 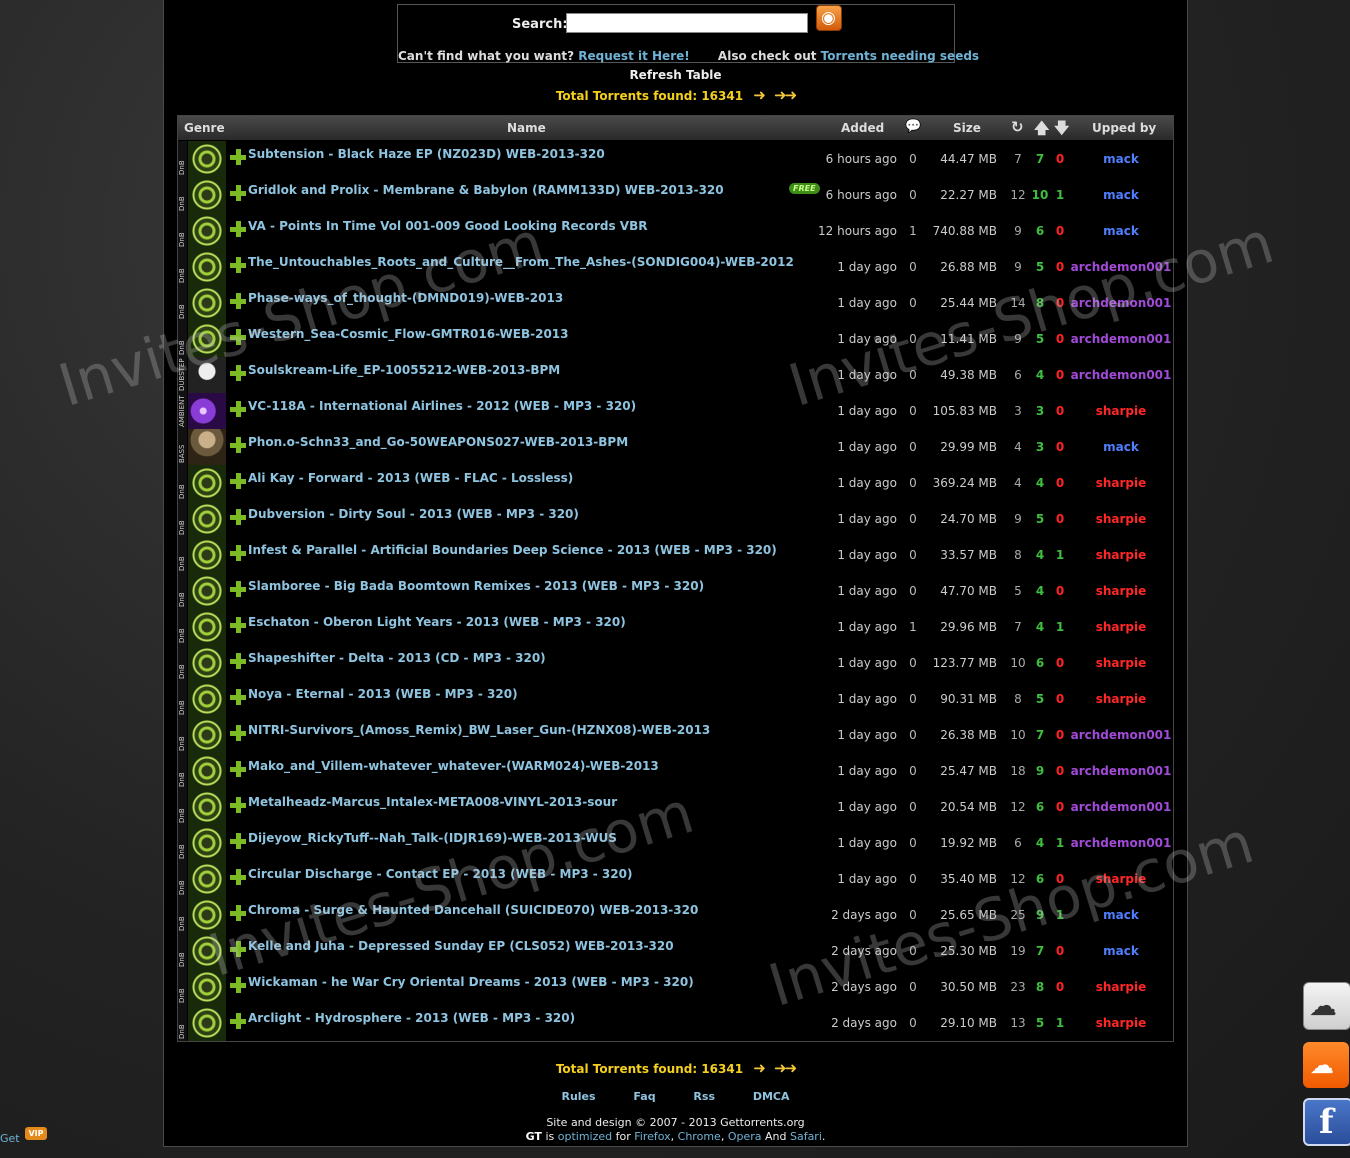 I want to click on torrent-name-link: Western_Sea-Cosmic_Flow-GMTR016-WEB-2013, so click(x=408, y=334).